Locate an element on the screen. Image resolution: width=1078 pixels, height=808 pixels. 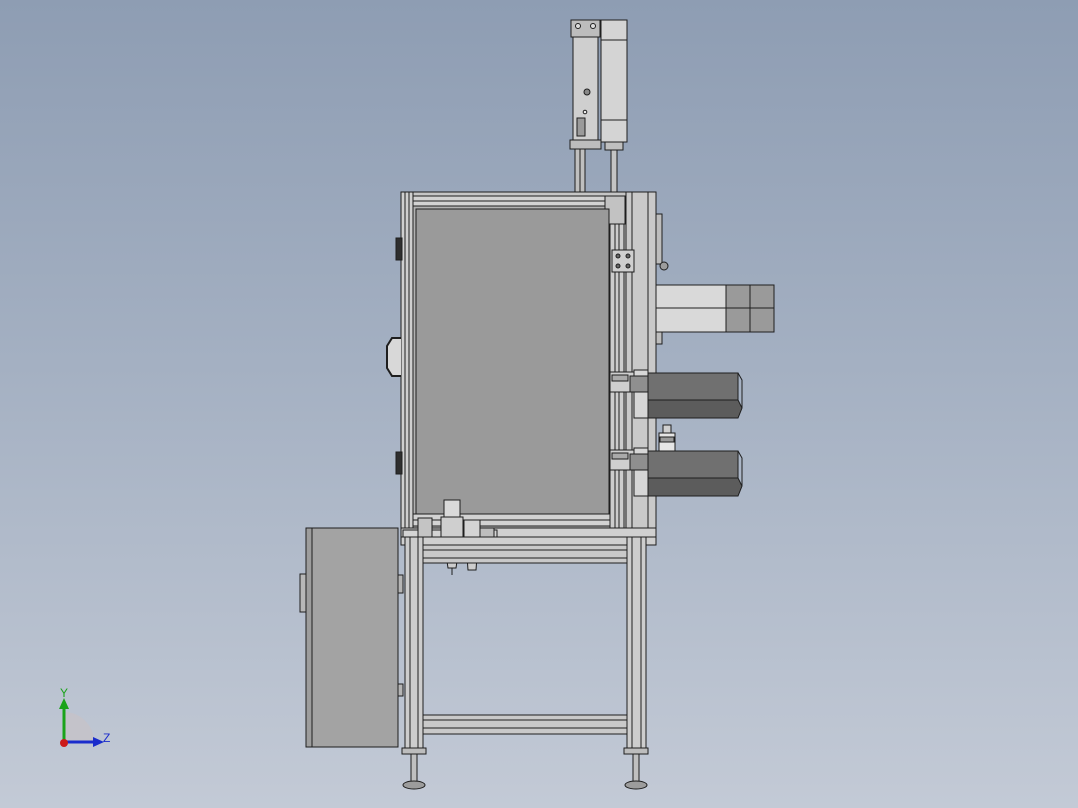
y-axis-label: Y is located at coordinates (64, 693).